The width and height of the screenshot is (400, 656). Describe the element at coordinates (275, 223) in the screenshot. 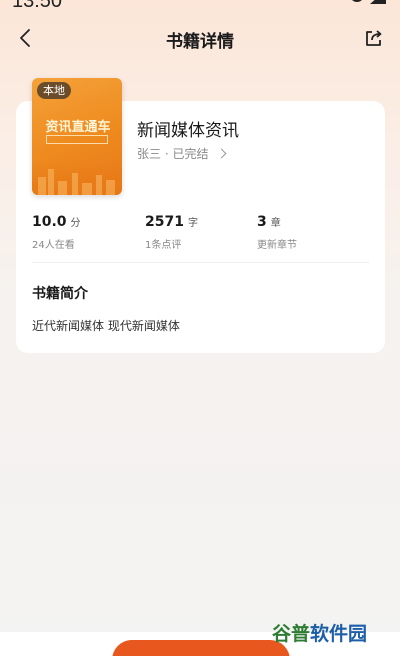

I see `stat-unit: 章` at that location.